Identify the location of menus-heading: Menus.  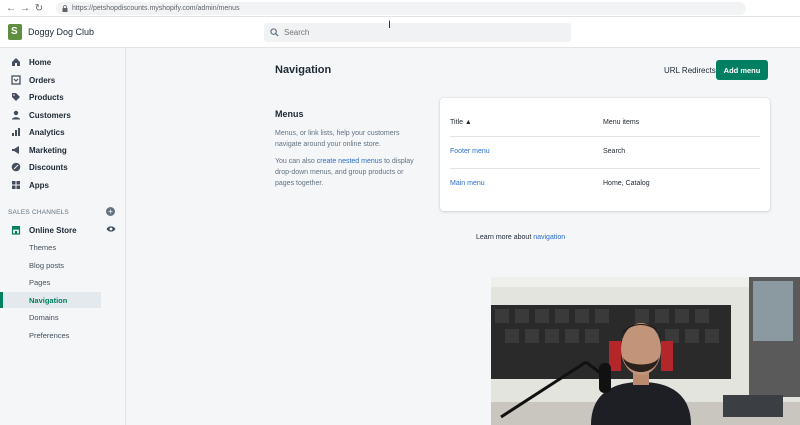
(289, 114).